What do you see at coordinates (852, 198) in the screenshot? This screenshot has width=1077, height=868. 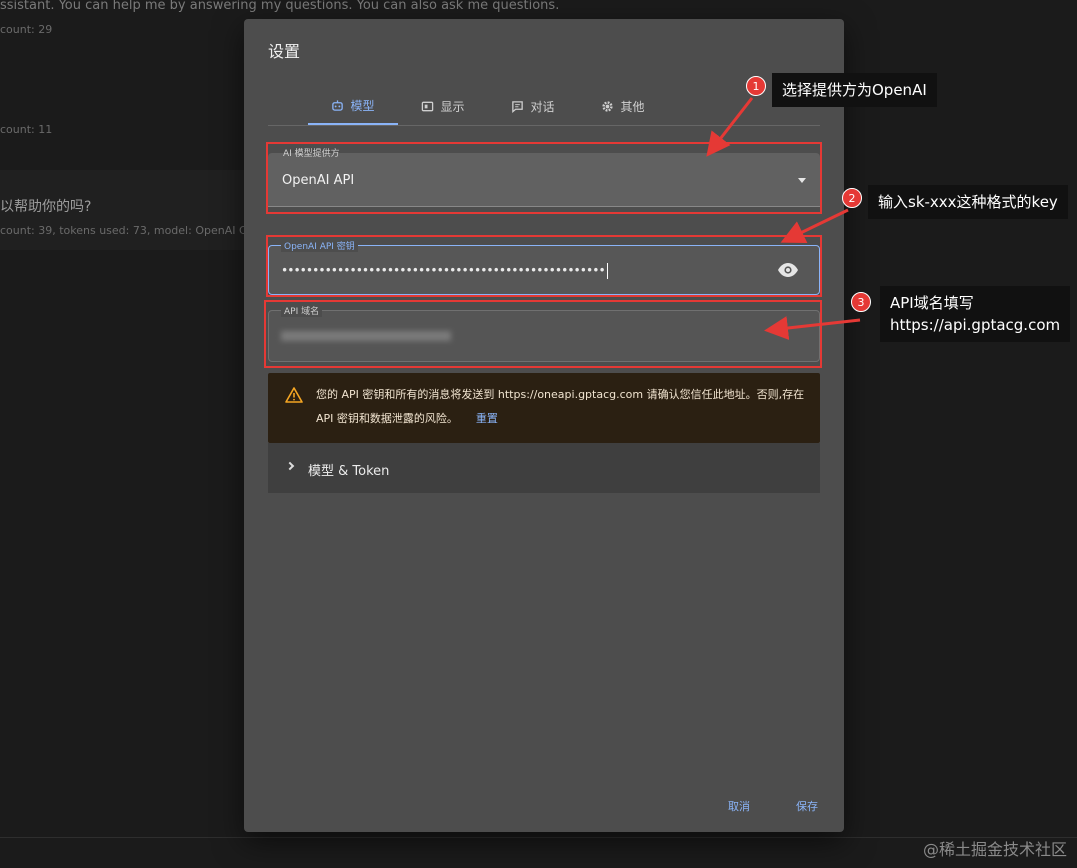 I see `annotation-badge: 2` at bounding box center [852, 198].